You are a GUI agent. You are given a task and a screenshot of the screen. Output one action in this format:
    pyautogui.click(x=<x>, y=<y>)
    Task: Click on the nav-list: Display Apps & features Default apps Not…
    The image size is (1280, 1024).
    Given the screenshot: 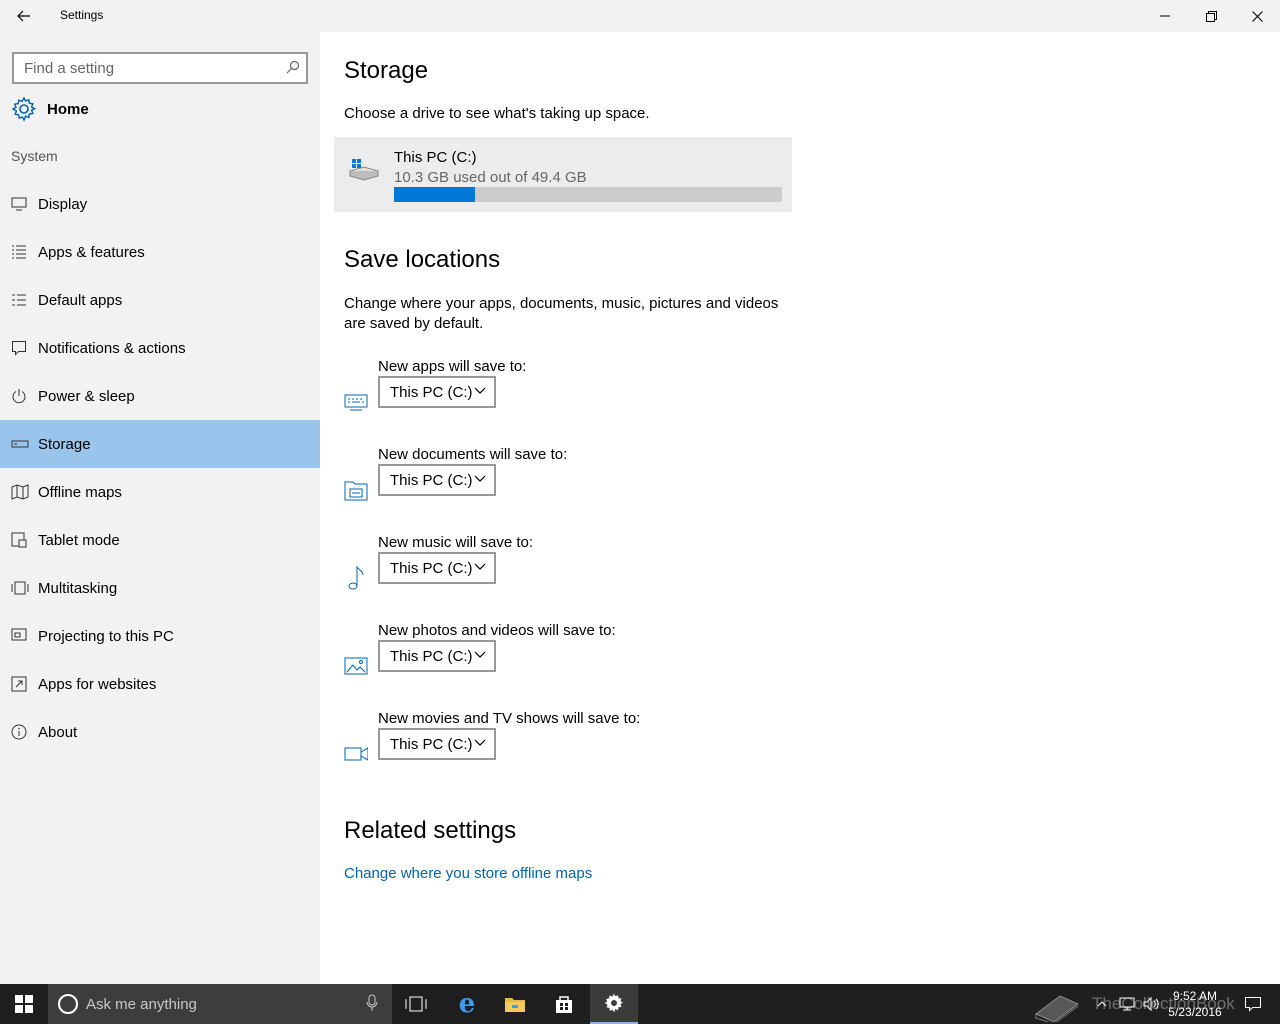 What is the action you would take?
    pyautogui.click(x=160, y=468)
    